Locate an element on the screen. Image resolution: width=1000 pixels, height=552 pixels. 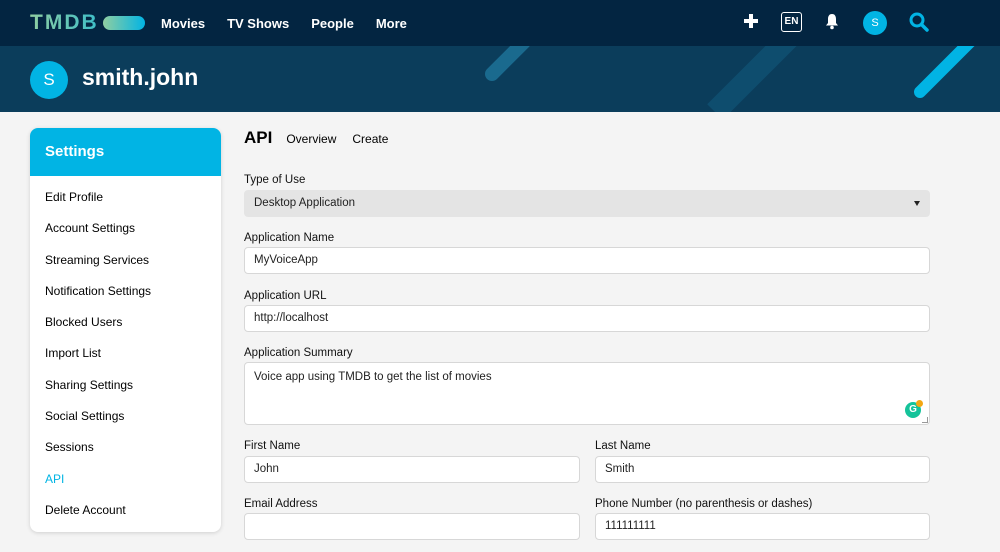
profile-username: smith.john is located at coordinates (140, 77).